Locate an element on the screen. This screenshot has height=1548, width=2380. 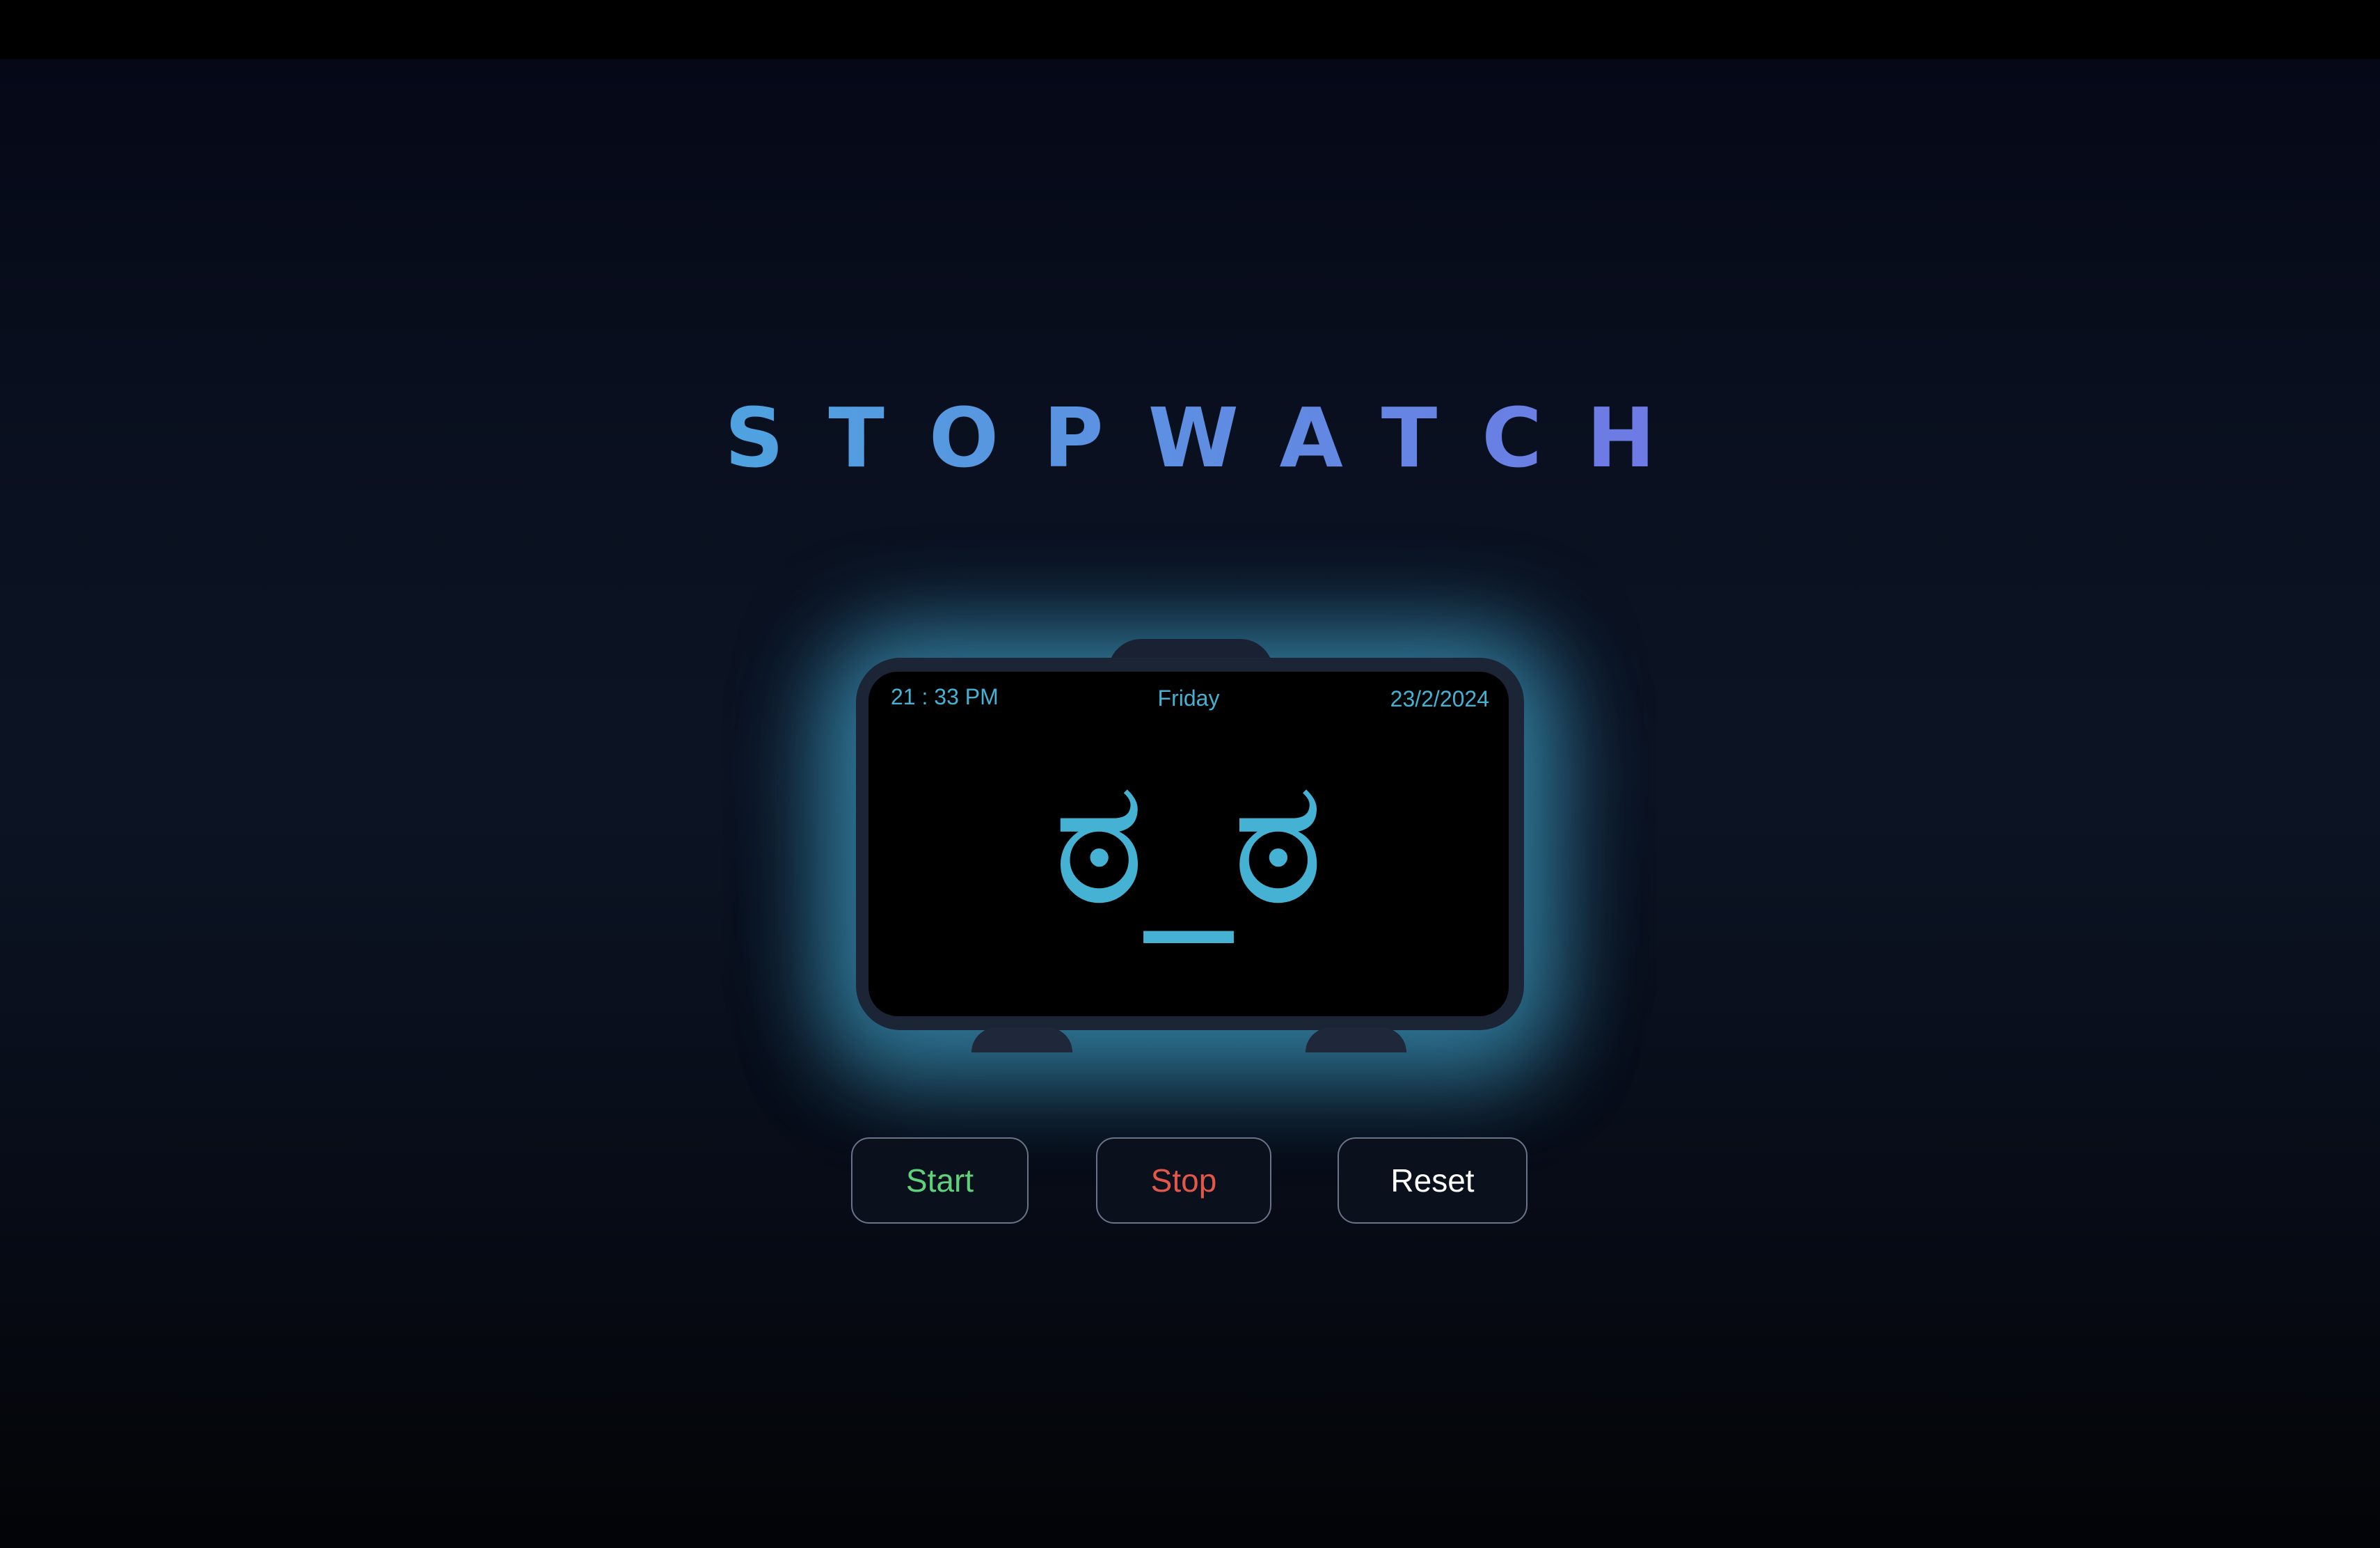
stopwatch-device: 21 : 33 PM Friday 23/2/2024 ಠ_ಠ is located at coordinates (1190, 844).